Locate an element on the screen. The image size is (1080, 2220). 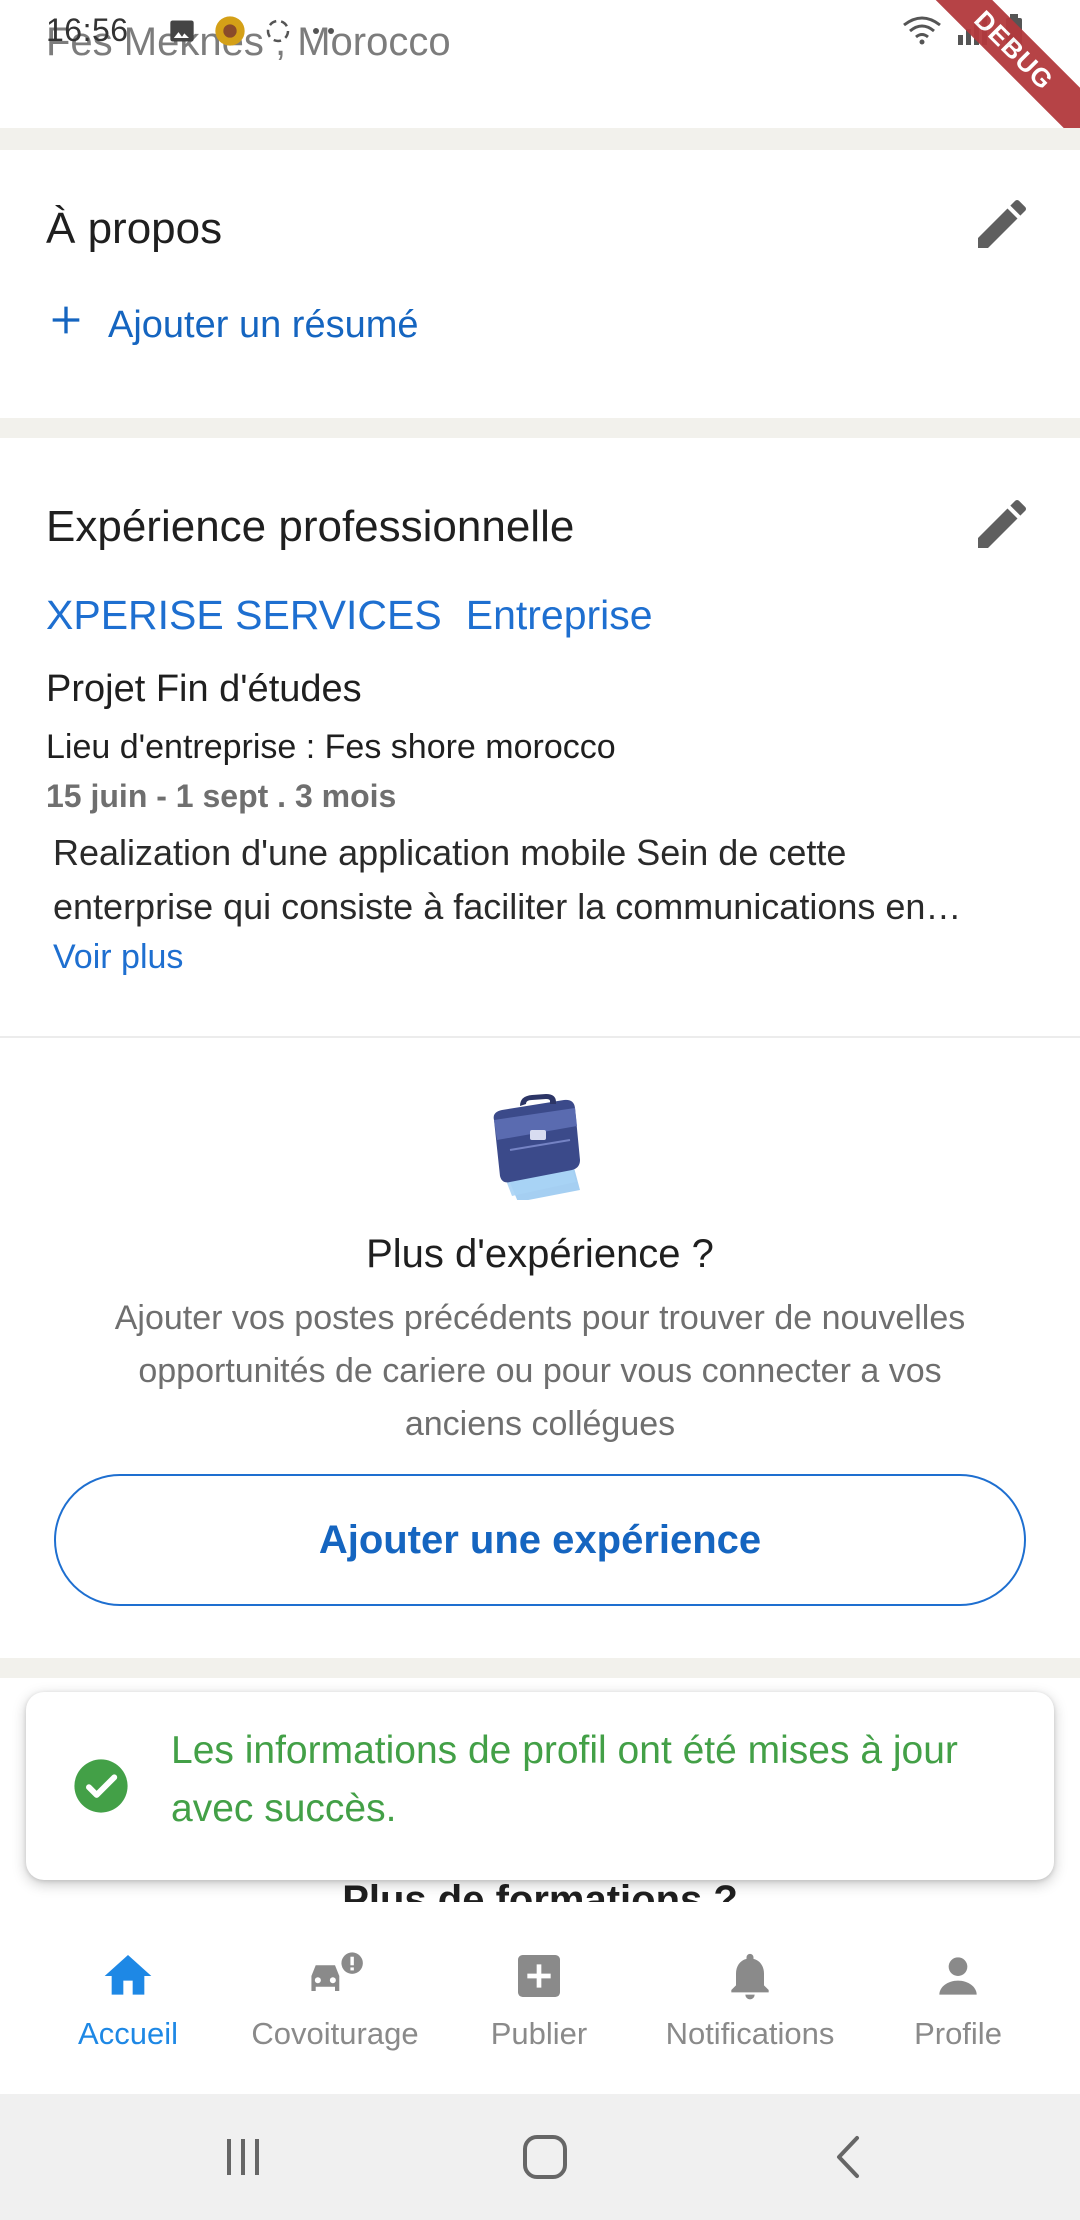
nav-item-home: Accueil is located at coordinates (128, 1998).